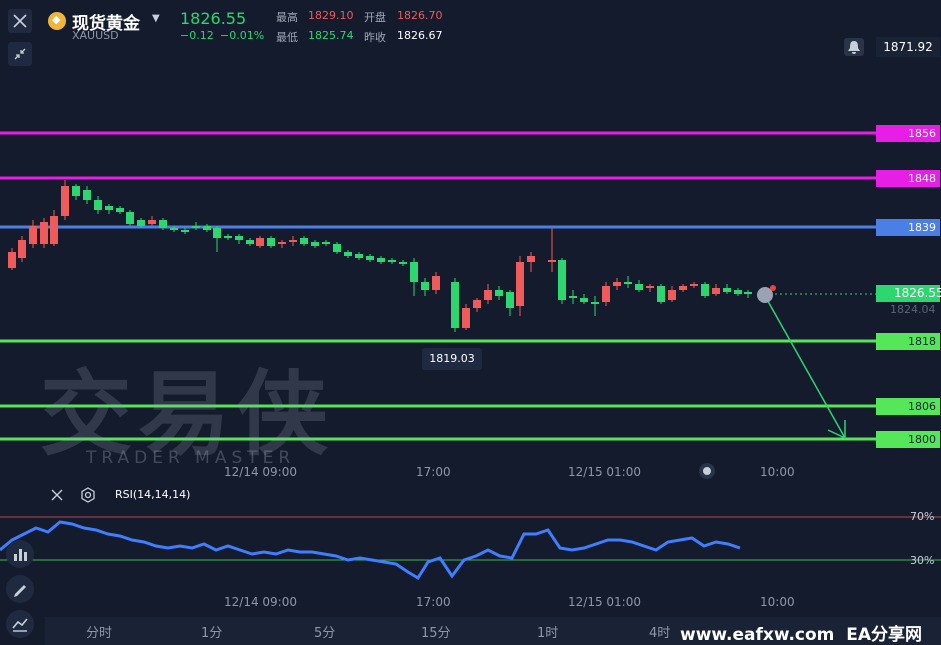 This screenshot has width=941, height=645. I want to click on close-icon, so click(57, 495).